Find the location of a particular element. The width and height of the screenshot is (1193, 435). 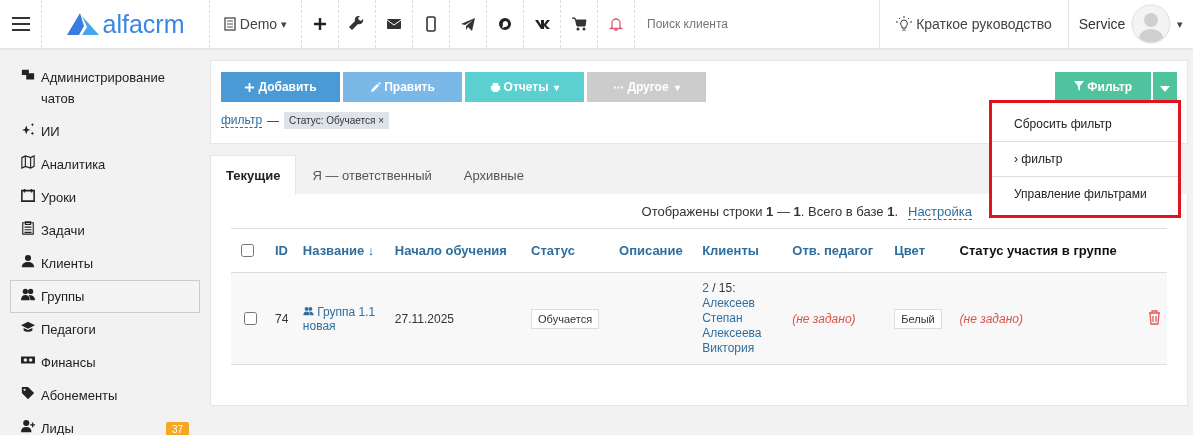

sparkle-icon is located at coordinates (28, 129).